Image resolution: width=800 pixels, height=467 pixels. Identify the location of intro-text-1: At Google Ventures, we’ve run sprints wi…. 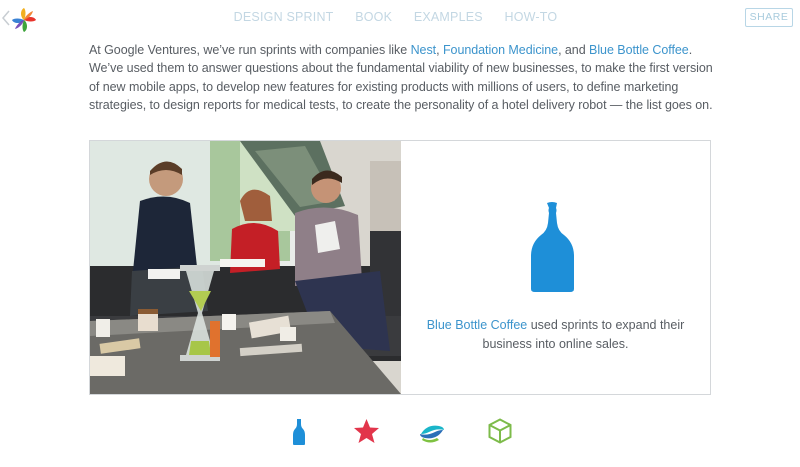
(250, 50).